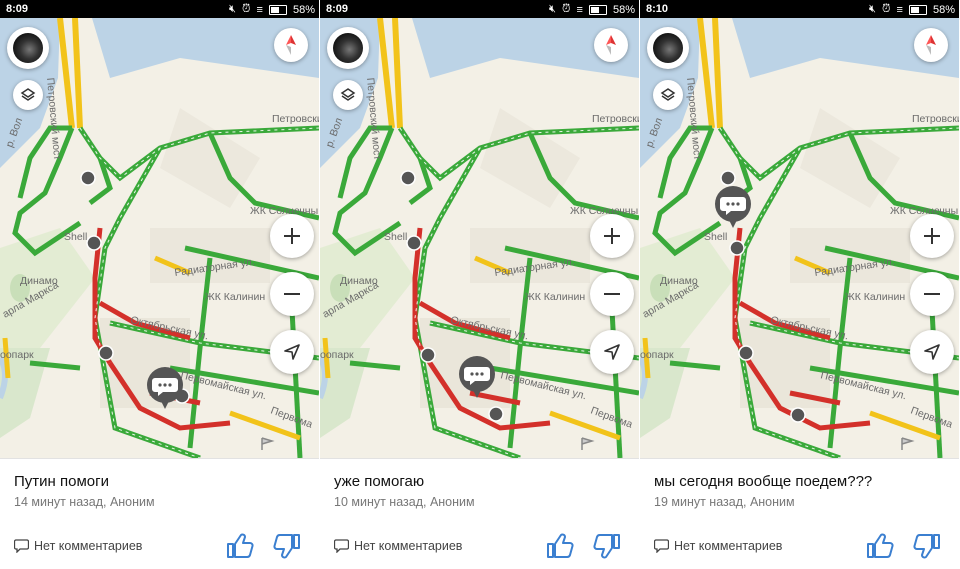 The image size is (960, 569). Describe the element at coordinates (724, 502) in the screenshot. I see `comment-meta: 19 минут назад, Аноним` at that location.